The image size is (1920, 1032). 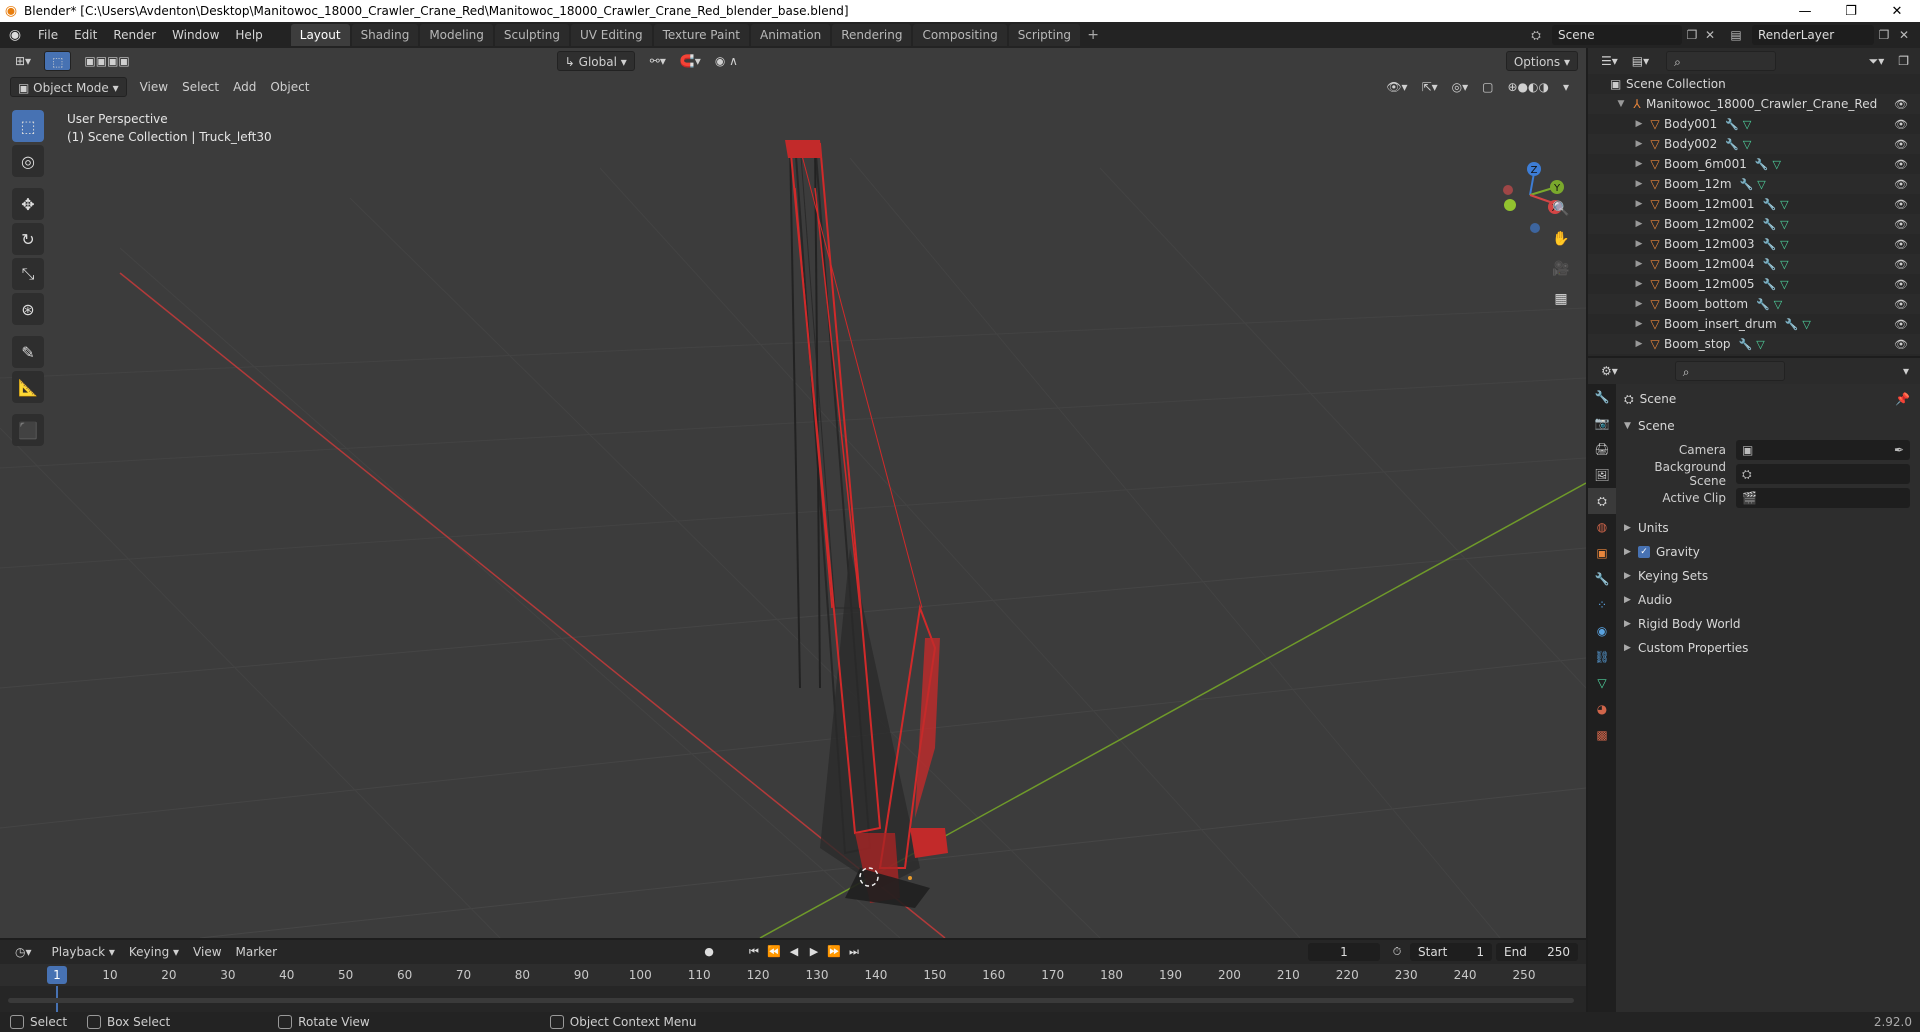 I want to click on snap-icon: 🧲▾, so click(x=690, y=61).